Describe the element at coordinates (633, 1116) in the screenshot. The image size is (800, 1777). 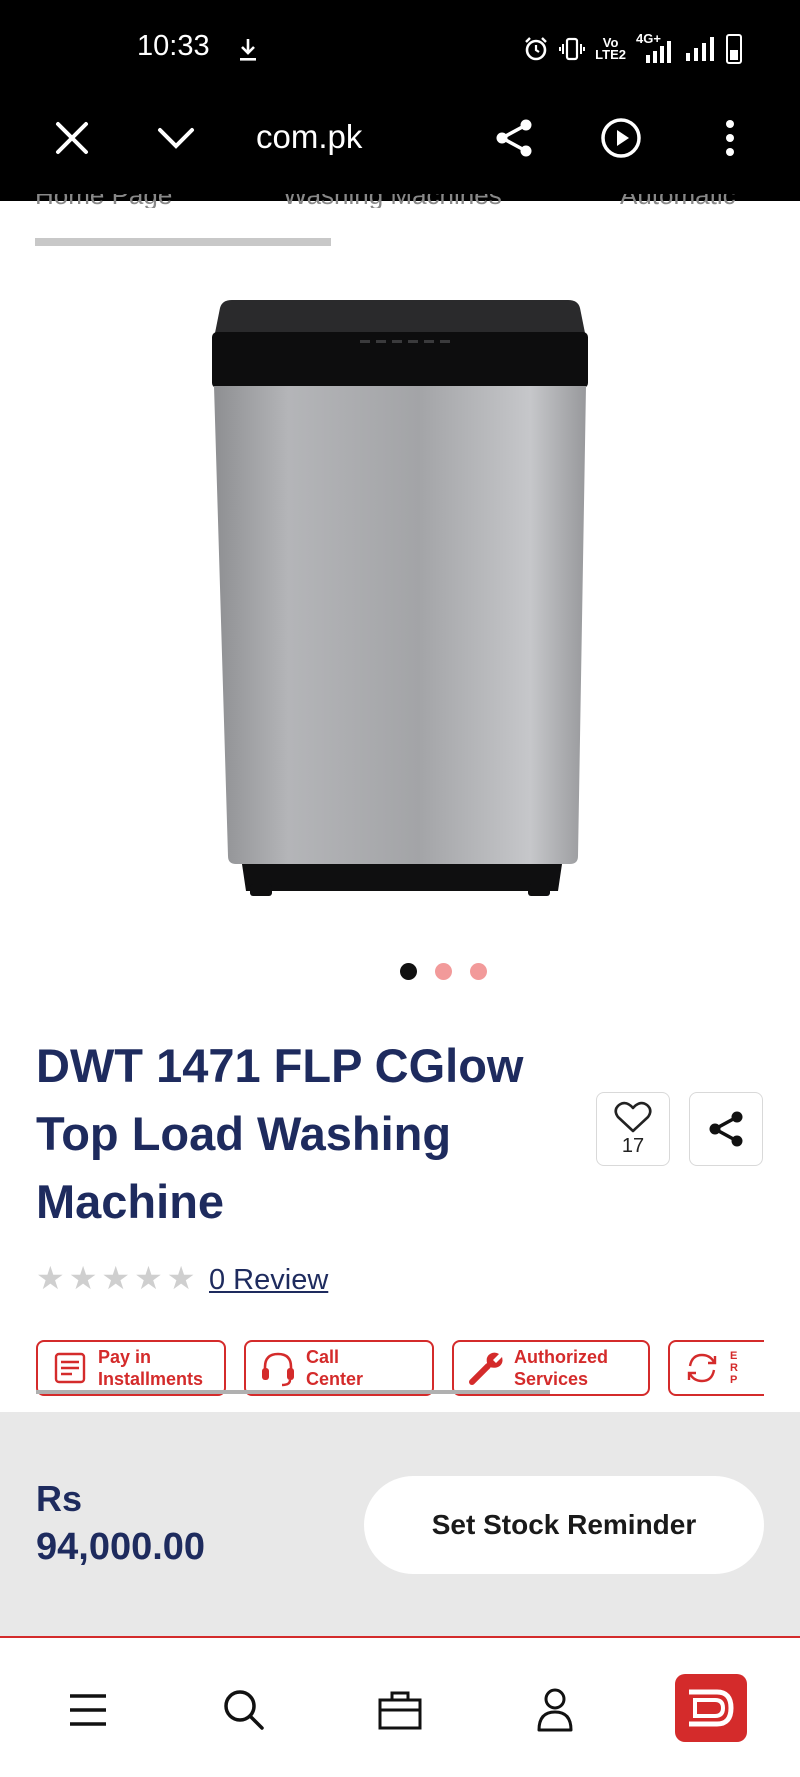
I see `heart-icon` at that location.